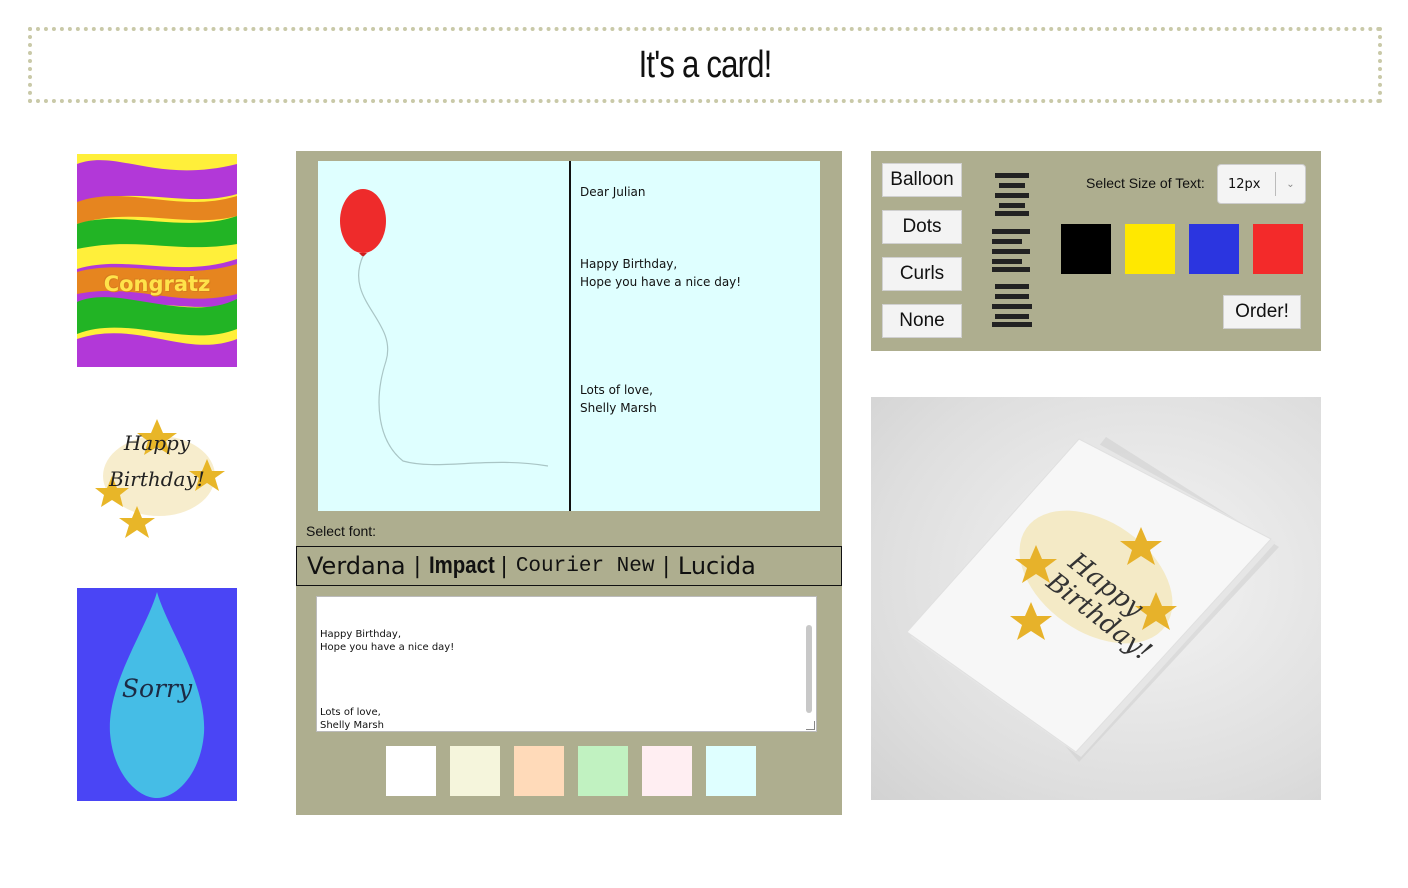  What do you see at coordinates (667, 771) in the screenshot?
I see `bg-swatch-pink` at bounding box center [667, 771].